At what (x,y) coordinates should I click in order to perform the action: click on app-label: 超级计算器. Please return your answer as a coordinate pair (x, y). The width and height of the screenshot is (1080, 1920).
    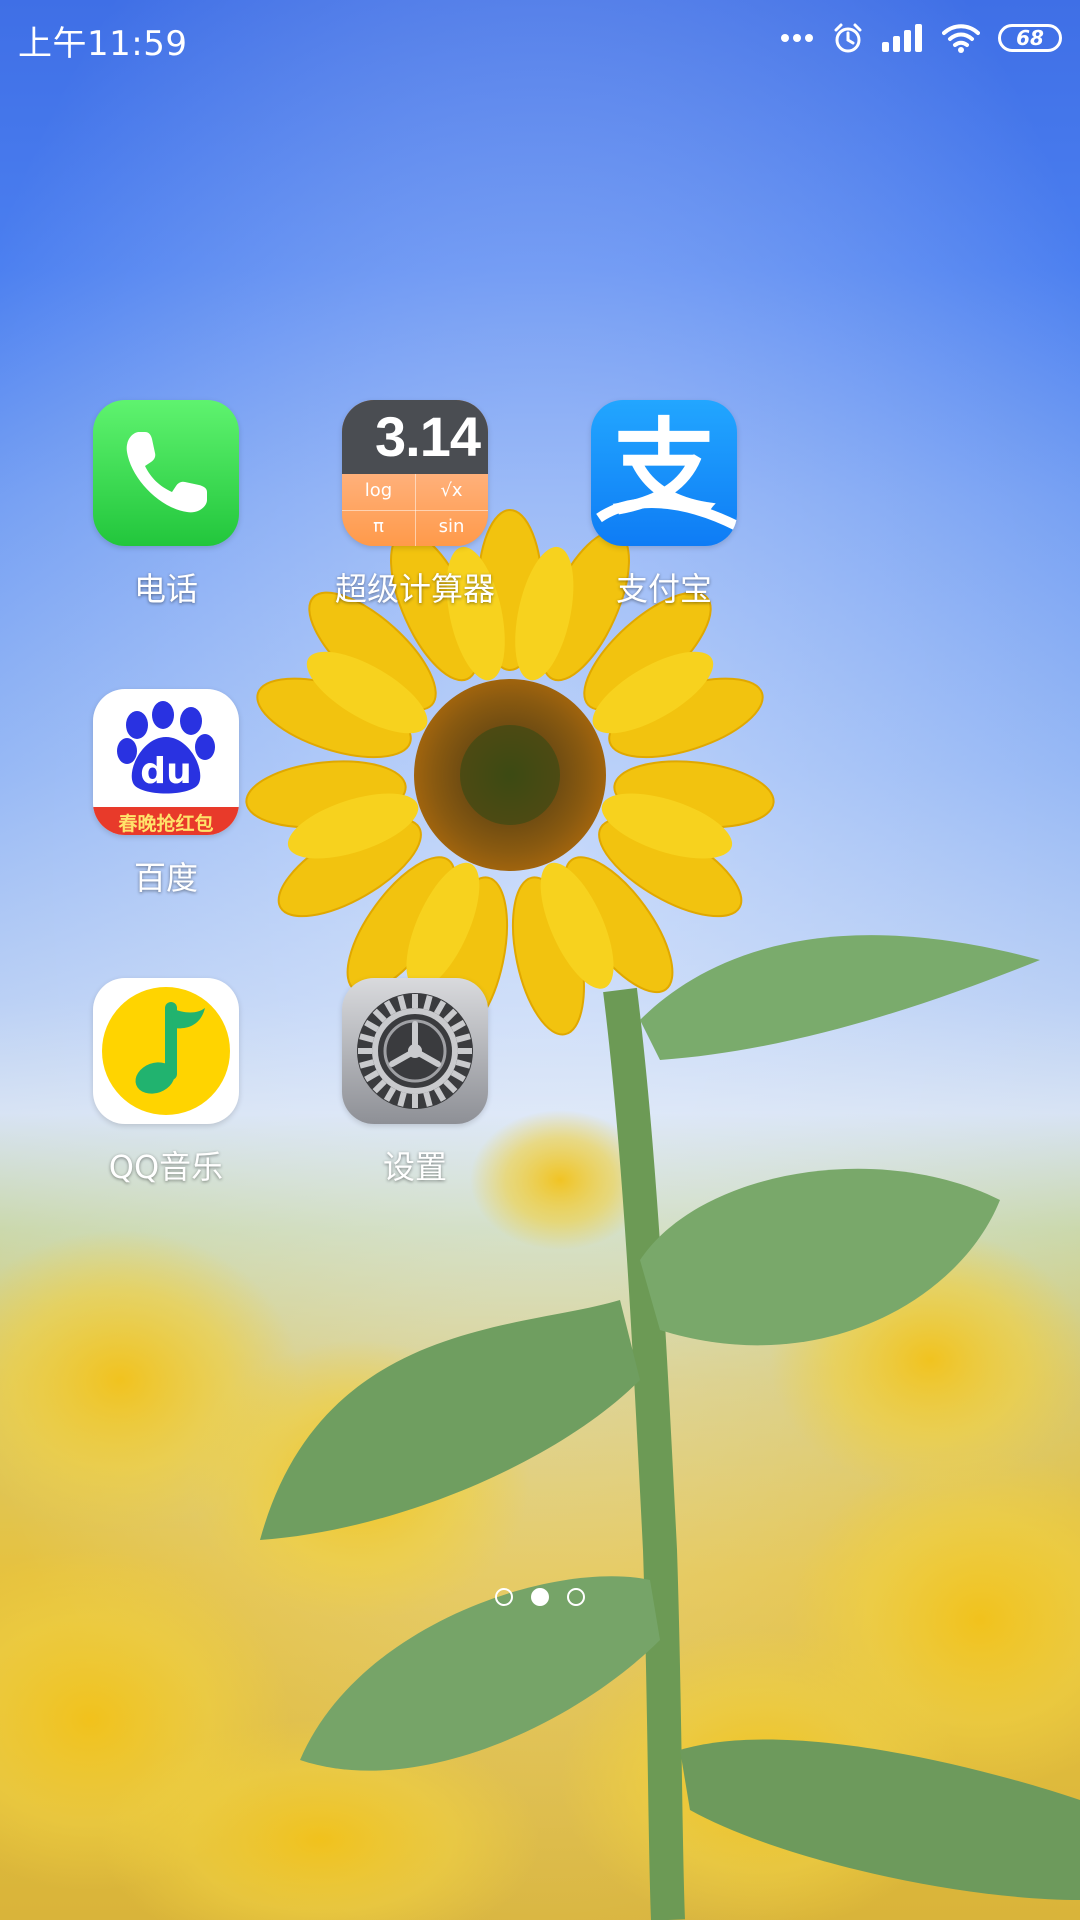
    Looking at the image, I should click on (414, 589).